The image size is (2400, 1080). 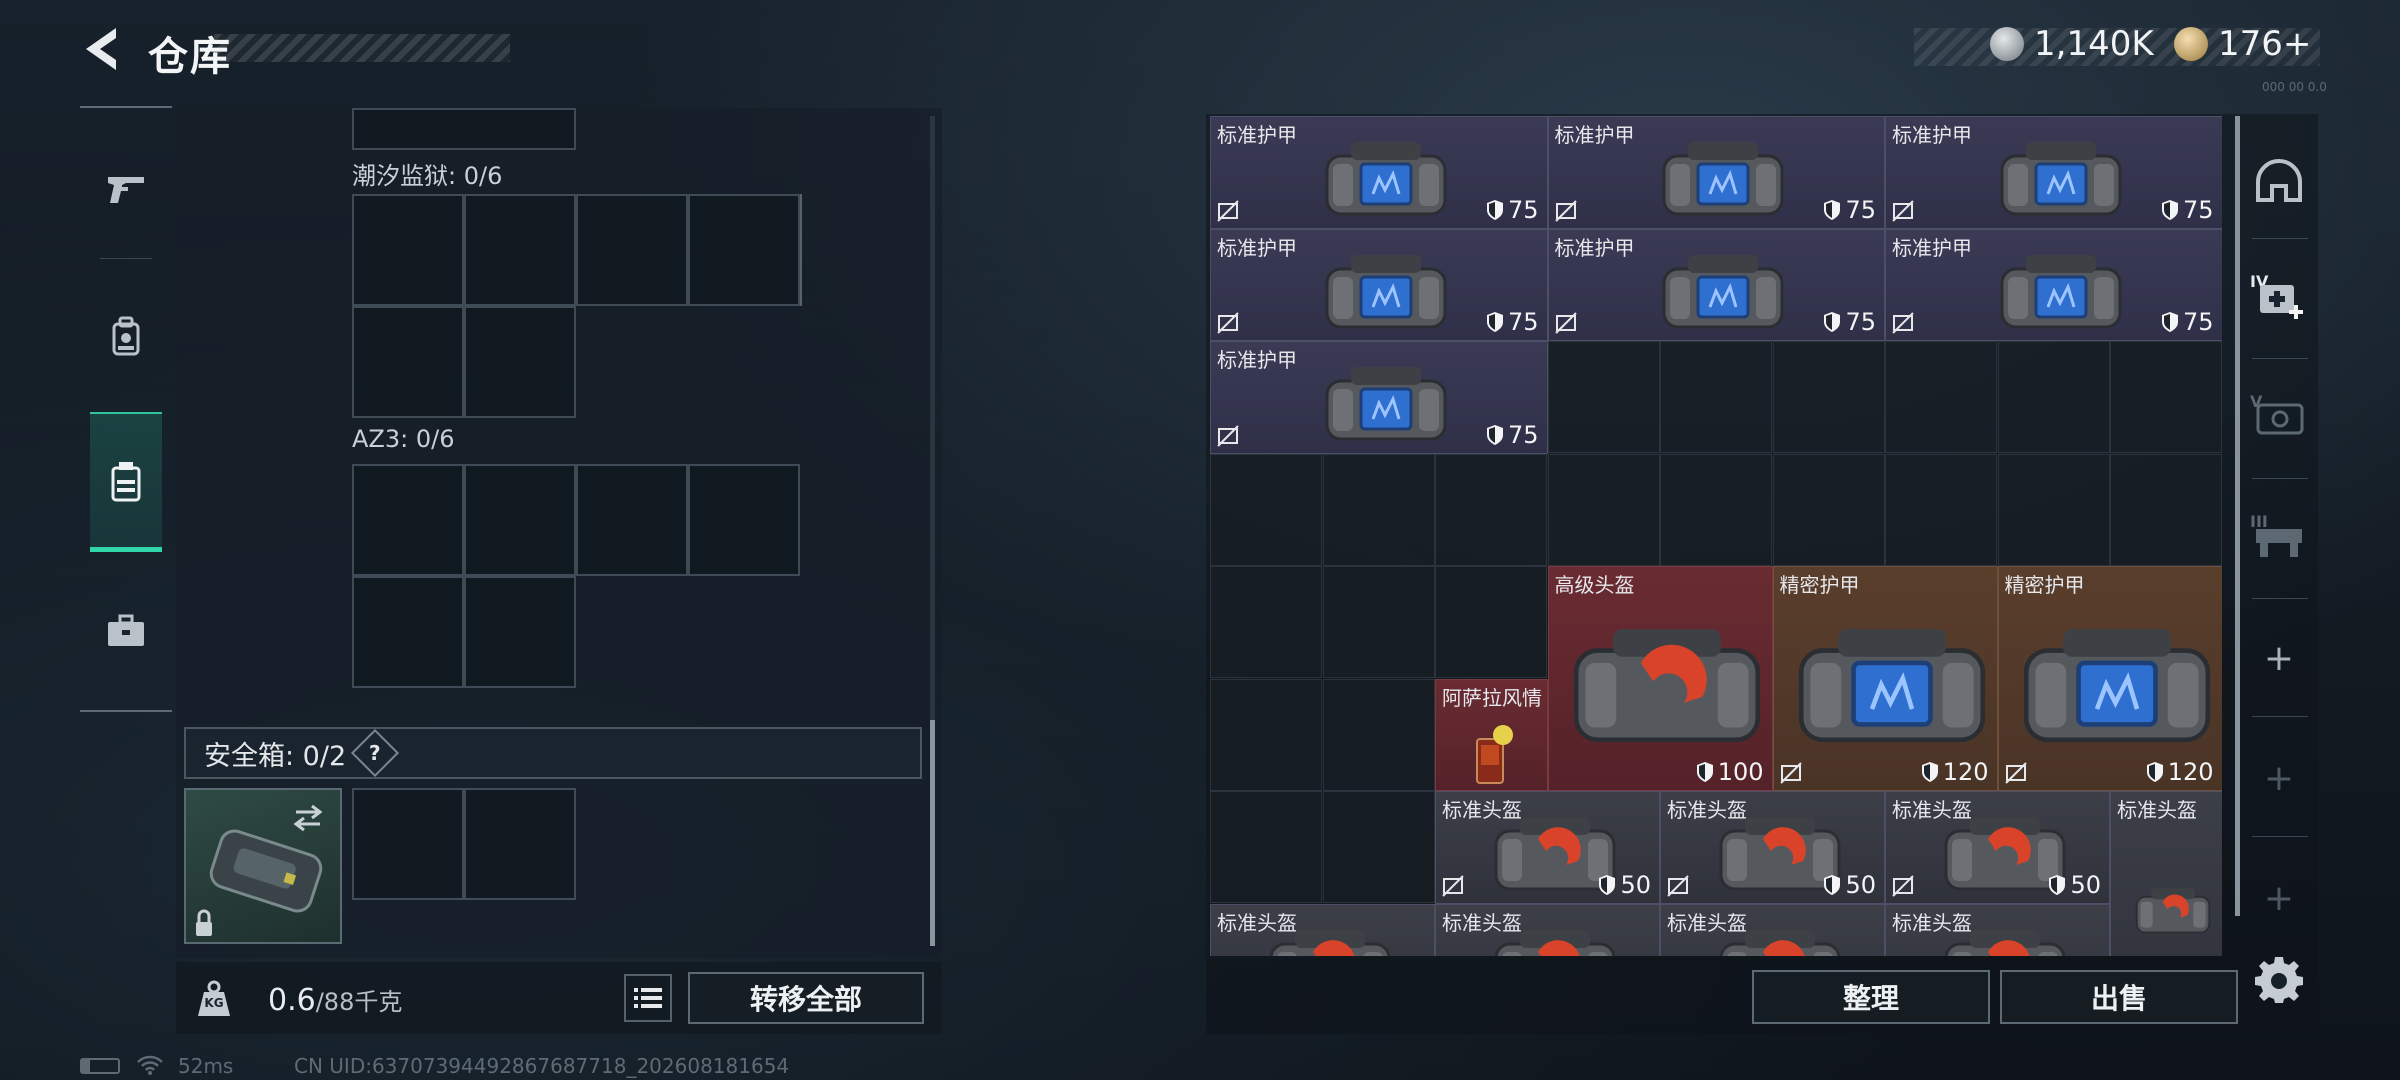 I want to click on wifi-icon, so click(x=150, y=1067).